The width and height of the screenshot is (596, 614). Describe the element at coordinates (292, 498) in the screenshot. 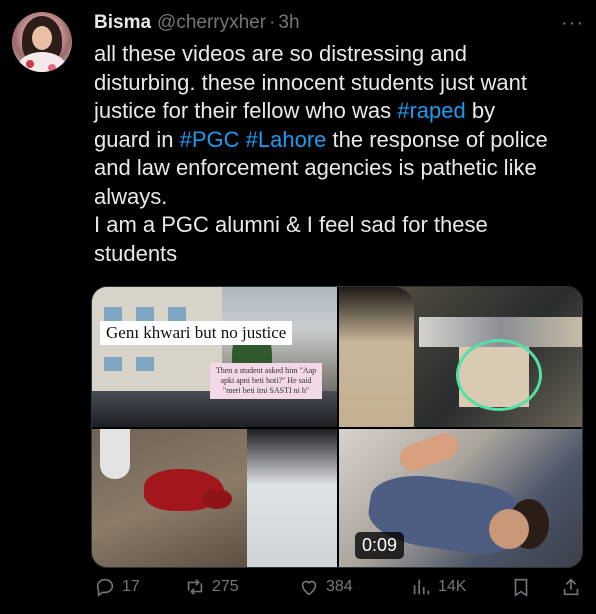

I see `person-shape` at that location.